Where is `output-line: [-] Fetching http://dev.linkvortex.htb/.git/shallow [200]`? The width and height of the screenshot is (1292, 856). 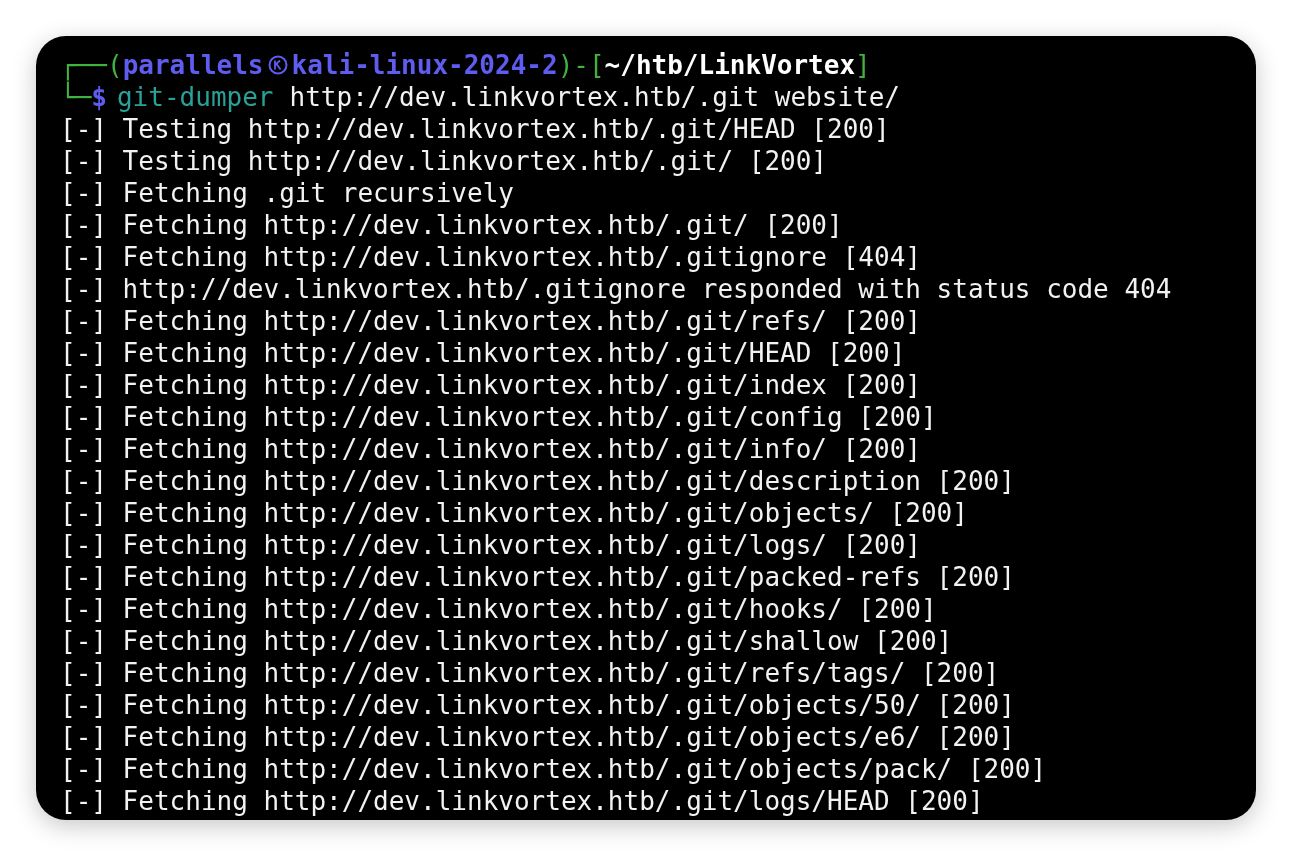
output-line: [-] Fetching http://dev.linkvortex.htb/.git/shallow [200] is located at coordinates (507, 641).